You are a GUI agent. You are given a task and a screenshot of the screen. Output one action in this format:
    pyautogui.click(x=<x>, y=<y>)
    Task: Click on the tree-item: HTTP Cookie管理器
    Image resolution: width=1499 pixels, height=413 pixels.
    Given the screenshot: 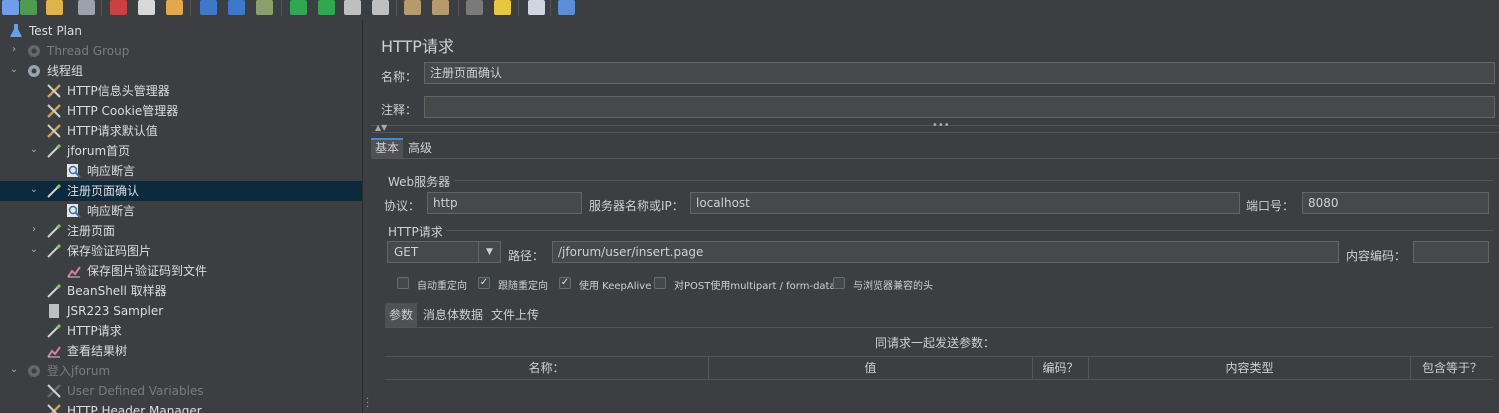 What is the action you would take?
    pyautogui.click(x=181, y=111)
    